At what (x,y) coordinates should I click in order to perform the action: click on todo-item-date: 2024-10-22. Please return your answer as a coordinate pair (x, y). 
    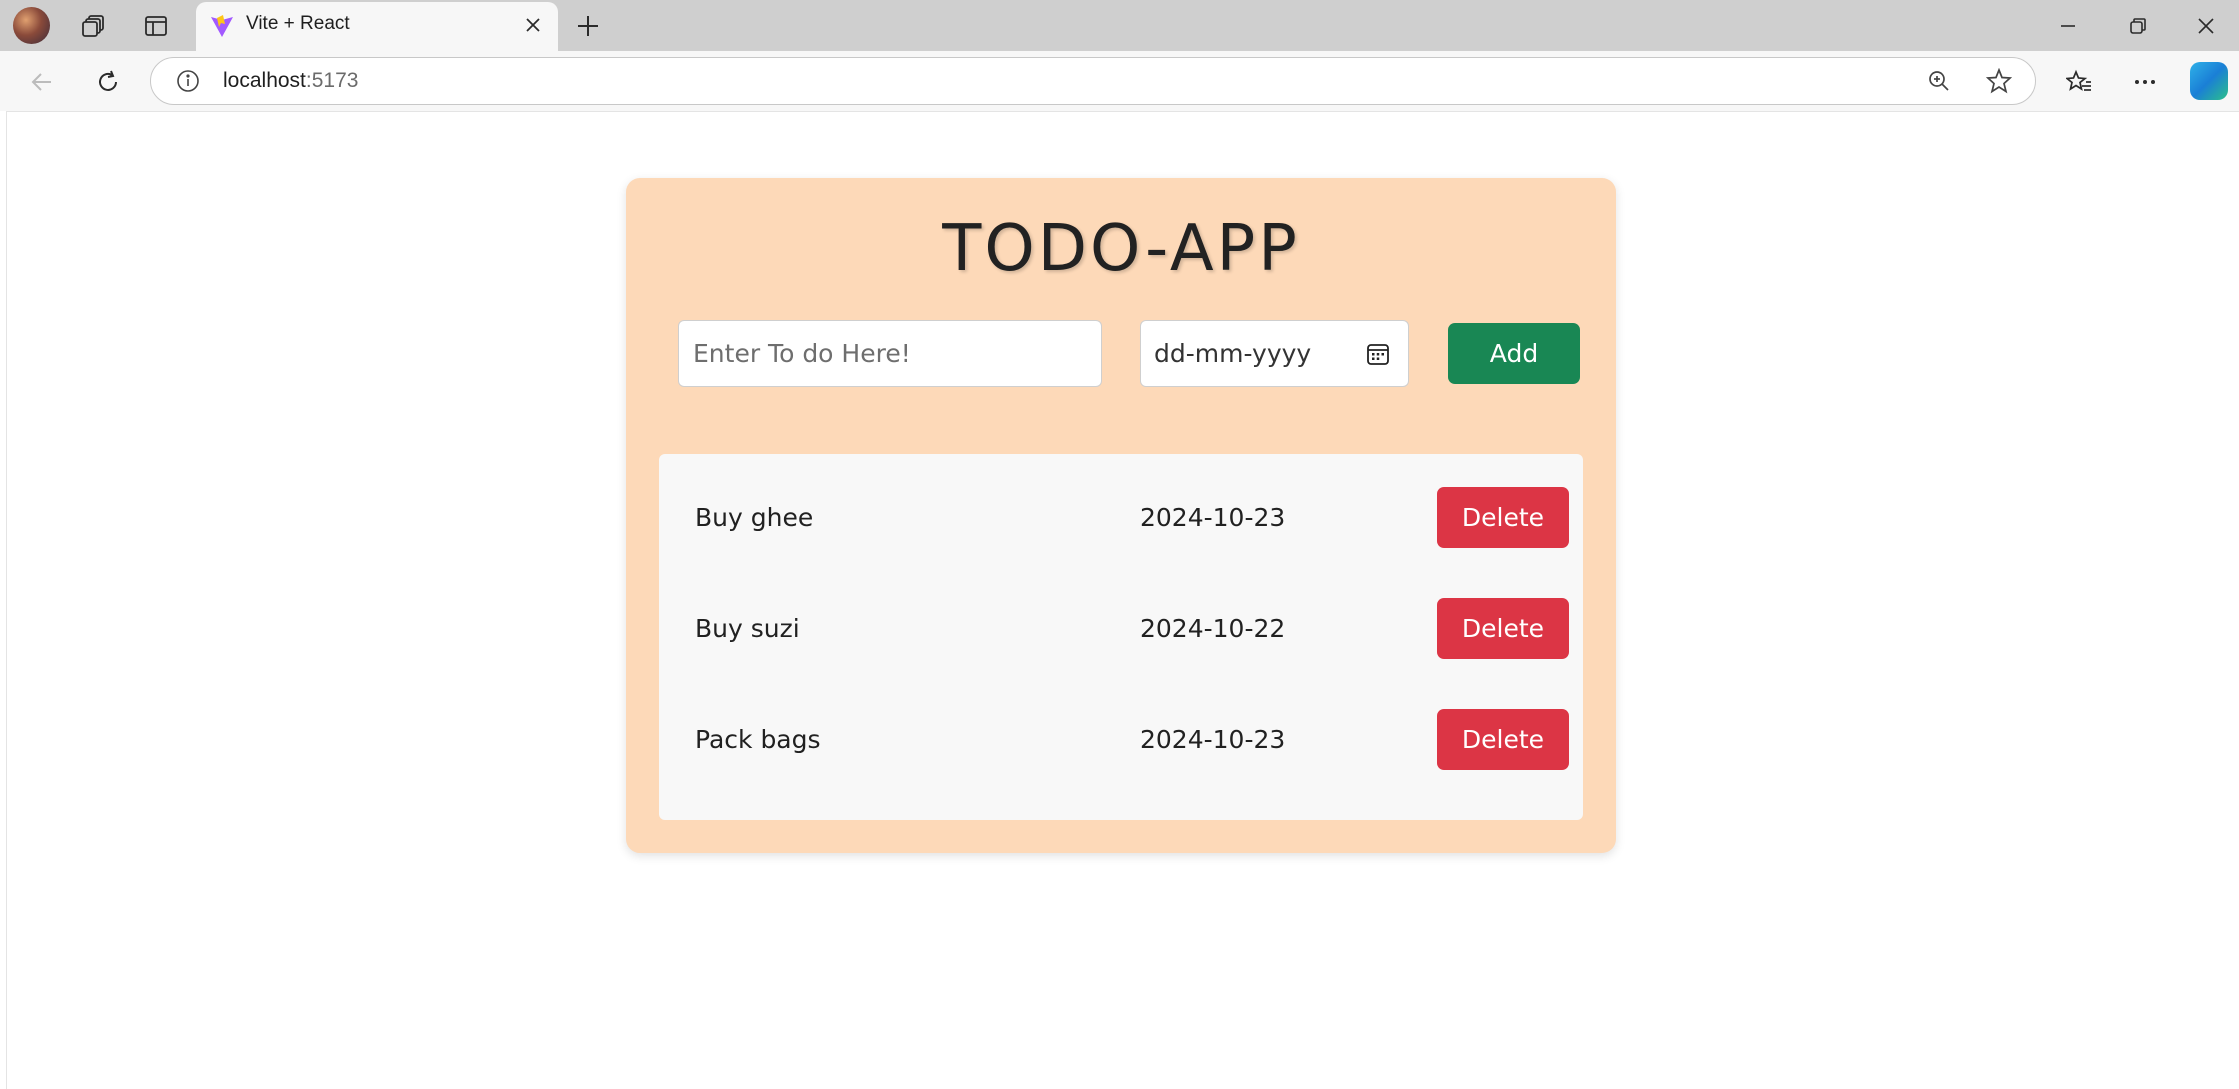
    Looking at the image, I should click on (1213, 628).